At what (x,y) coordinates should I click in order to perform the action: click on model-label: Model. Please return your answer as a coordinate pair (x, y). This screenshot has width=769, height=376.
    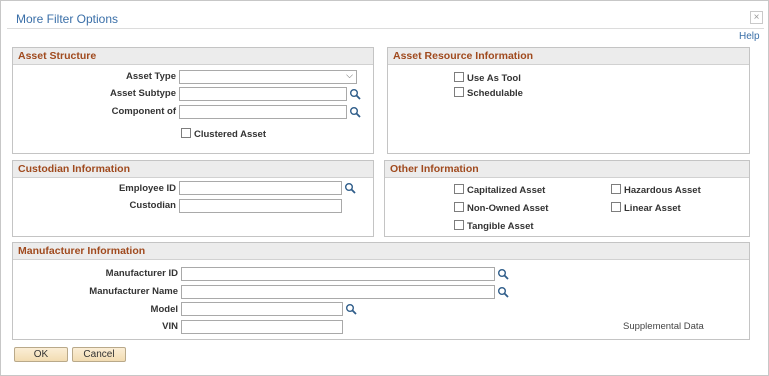
    Looking at the image, I should click on (164, 309).